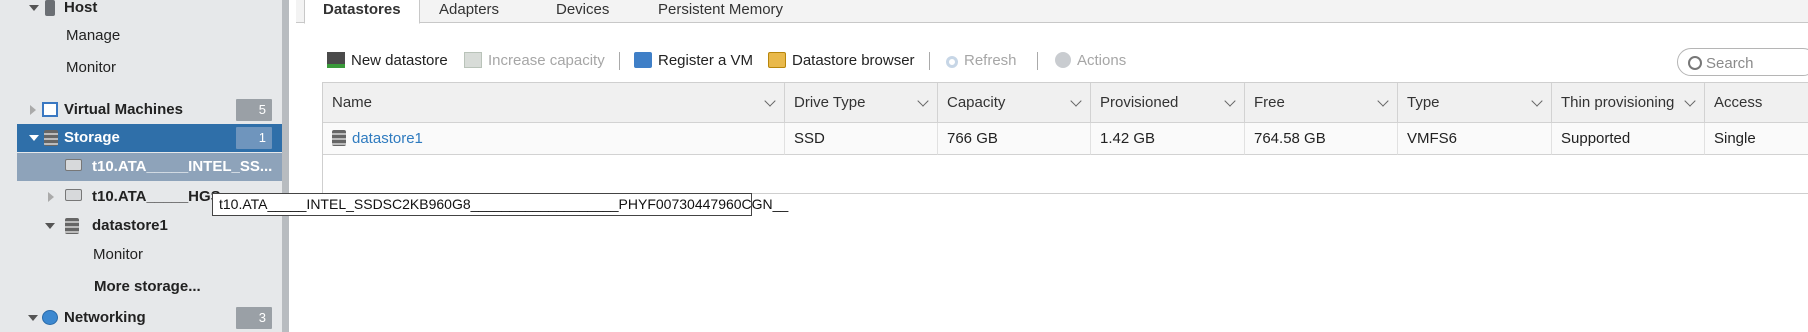 The height and width of the screenshot is (332, 1808). I want to click on increase-capacity-icon, so click(473, 60).